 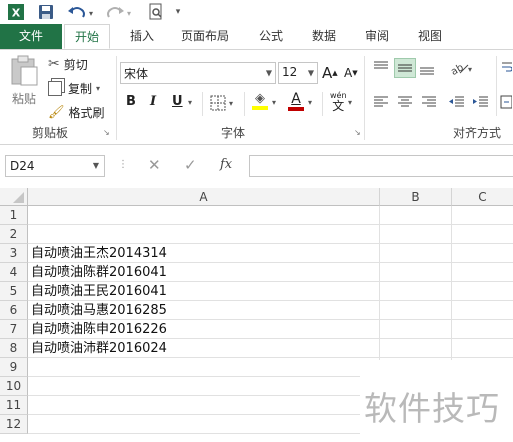 What do you see at coordinates (226, 164) in the screenshot?
I see `insert-function-button: fx` at bounding box center [226, 164].